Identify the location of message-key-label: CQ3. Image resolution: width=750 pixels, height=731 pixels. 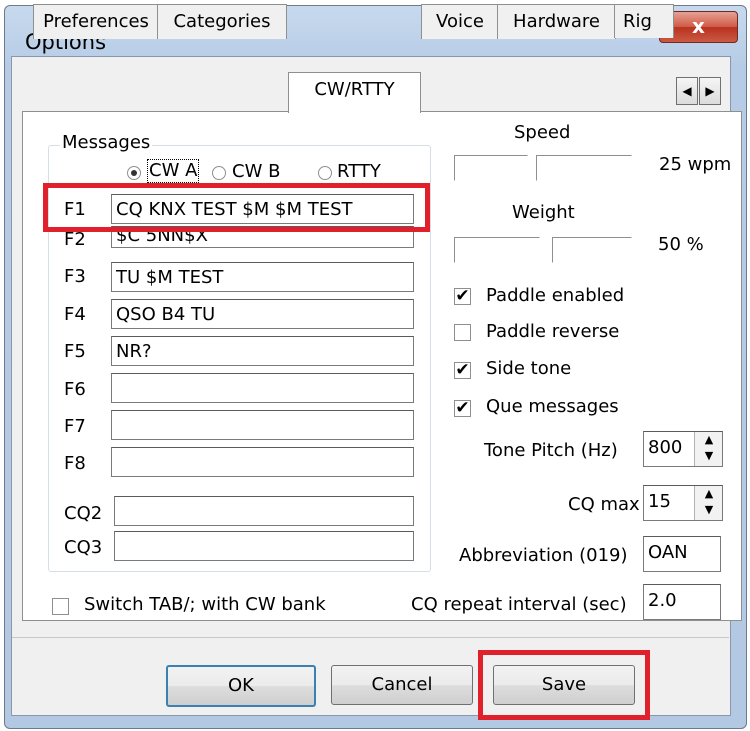
(83, 547).